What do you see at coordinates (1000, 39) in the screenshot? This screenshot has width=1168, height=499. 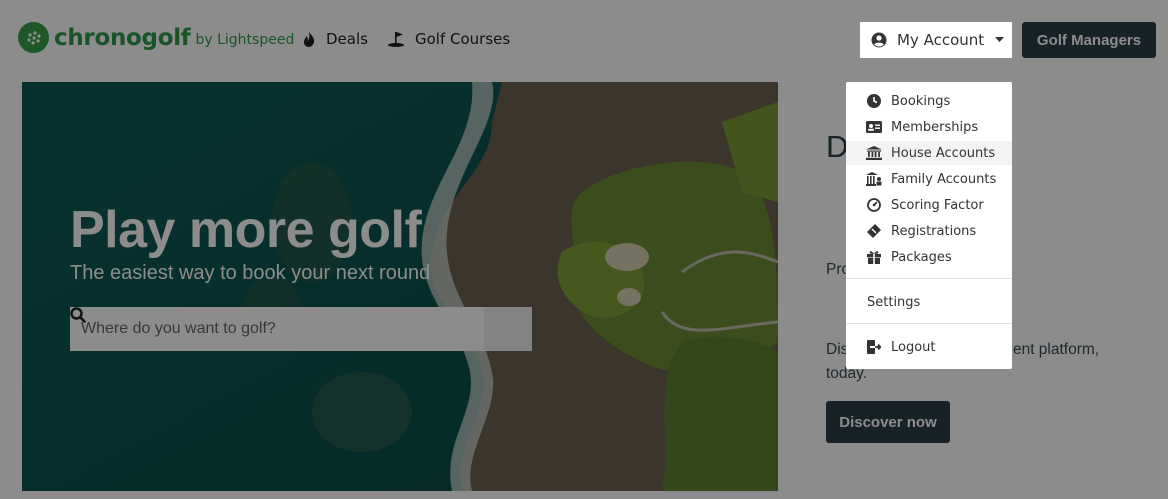 I see `caret-down-icon` at bounding box center [1000, 39].